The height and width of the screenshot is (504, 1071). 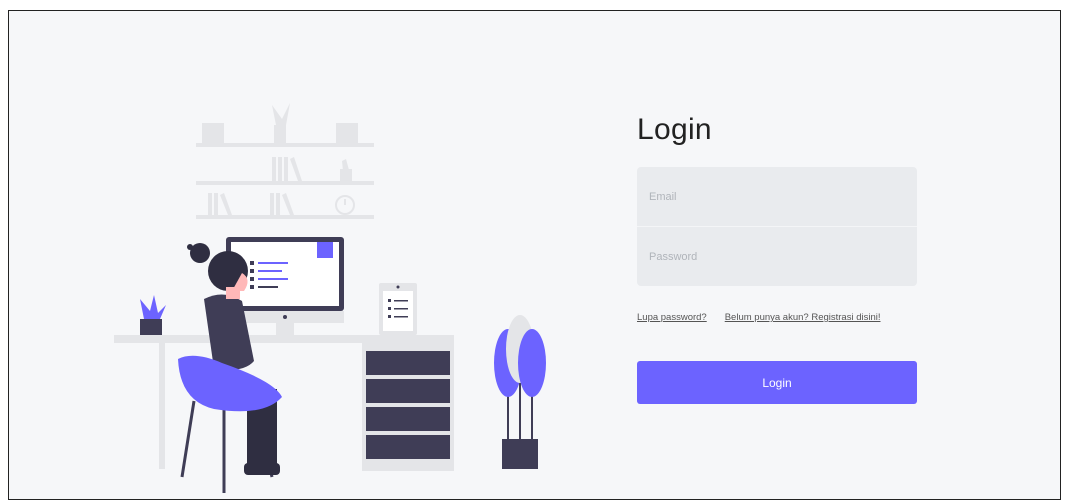 What do you see at coordinates (153, 315) in the screenshot?
I see `small-plant-icon` at bounding box center [153, 315].